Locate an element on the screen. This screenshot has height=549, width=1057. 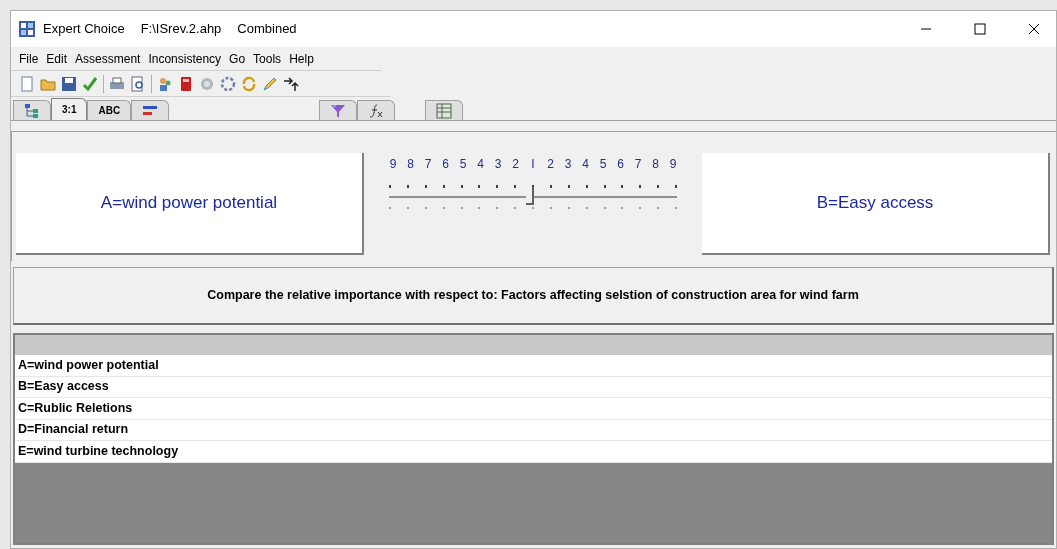
element-a-panel: A=wind power potential is located at coordinates (190, 204).